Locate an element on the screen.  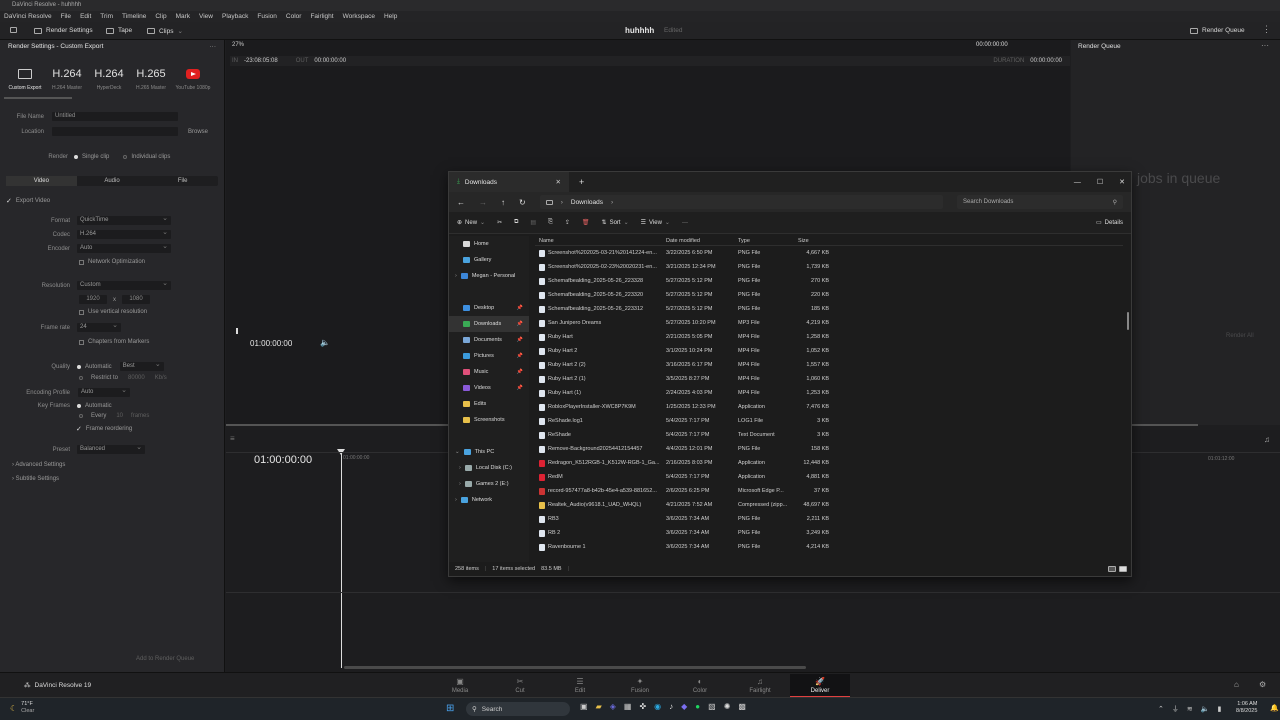
sidebar-item-gallery: Gallery is located at coordinates (489, 260).